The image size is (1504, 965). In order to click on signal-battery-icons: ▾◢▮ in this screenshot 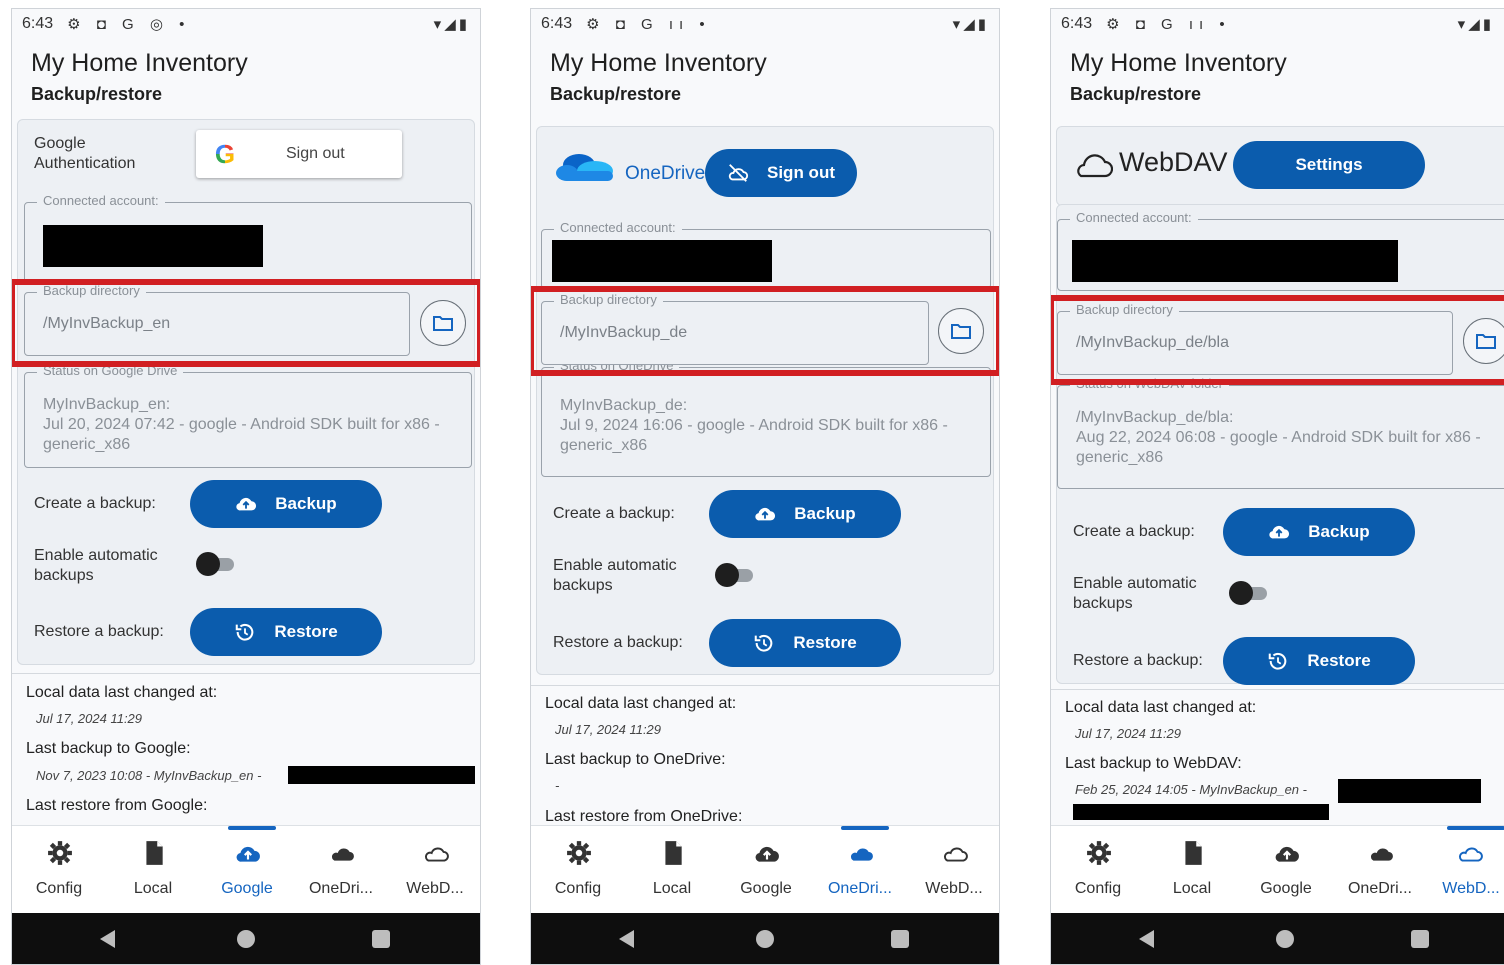, I will do `click(970, 24)`.